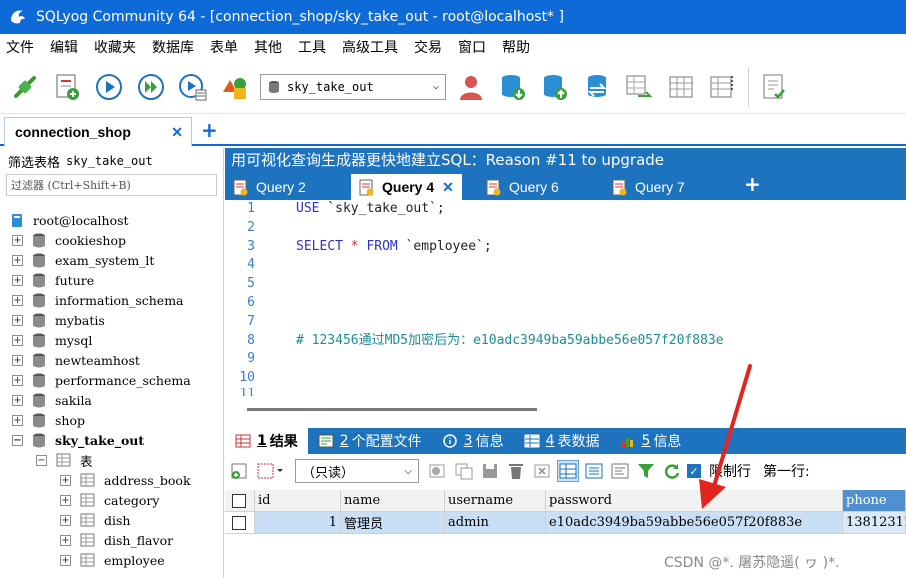  Describe the element at coordinates (266, 441) in the screenshot. I see `tab-result: 1 结果` at that location.